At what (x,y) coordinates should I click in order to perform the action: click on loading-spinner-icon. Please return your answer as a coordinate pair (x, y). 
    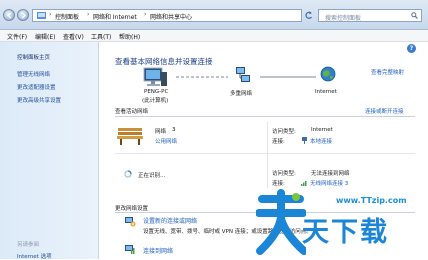
    Looking at the image, I should click on (128, 174).